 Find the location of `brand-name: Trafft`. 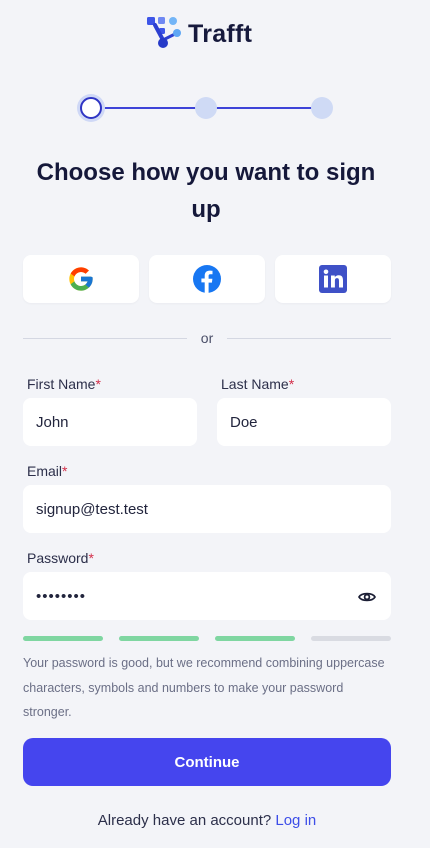

brand-name: Trafft is located at coordinates (220, 33).